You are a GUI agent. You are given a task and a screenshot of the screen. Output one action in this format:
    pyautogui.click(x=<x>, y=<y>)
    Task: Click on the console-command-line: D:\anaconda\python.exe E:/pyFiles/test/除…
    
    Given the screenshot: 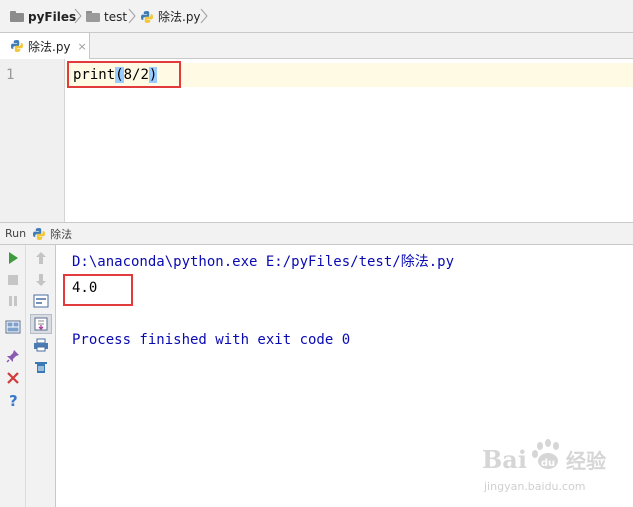 What is the action you would take?
    pyautogui.click(x=263, y=262)
    